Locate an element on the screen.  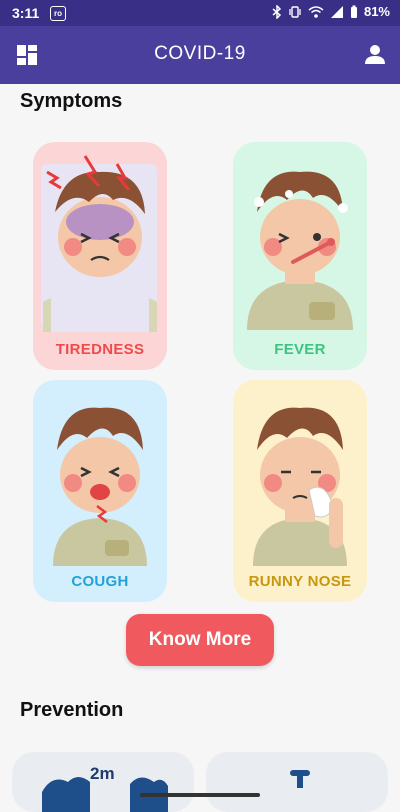
account-icon is located at coordinates (375, 54).